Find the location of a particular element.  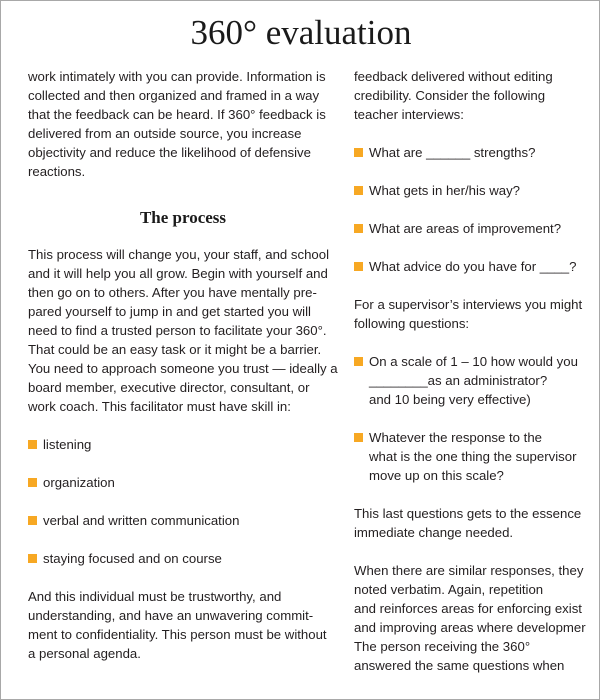

text-line: Whatever the response to the is located at coordinates (456, 437).